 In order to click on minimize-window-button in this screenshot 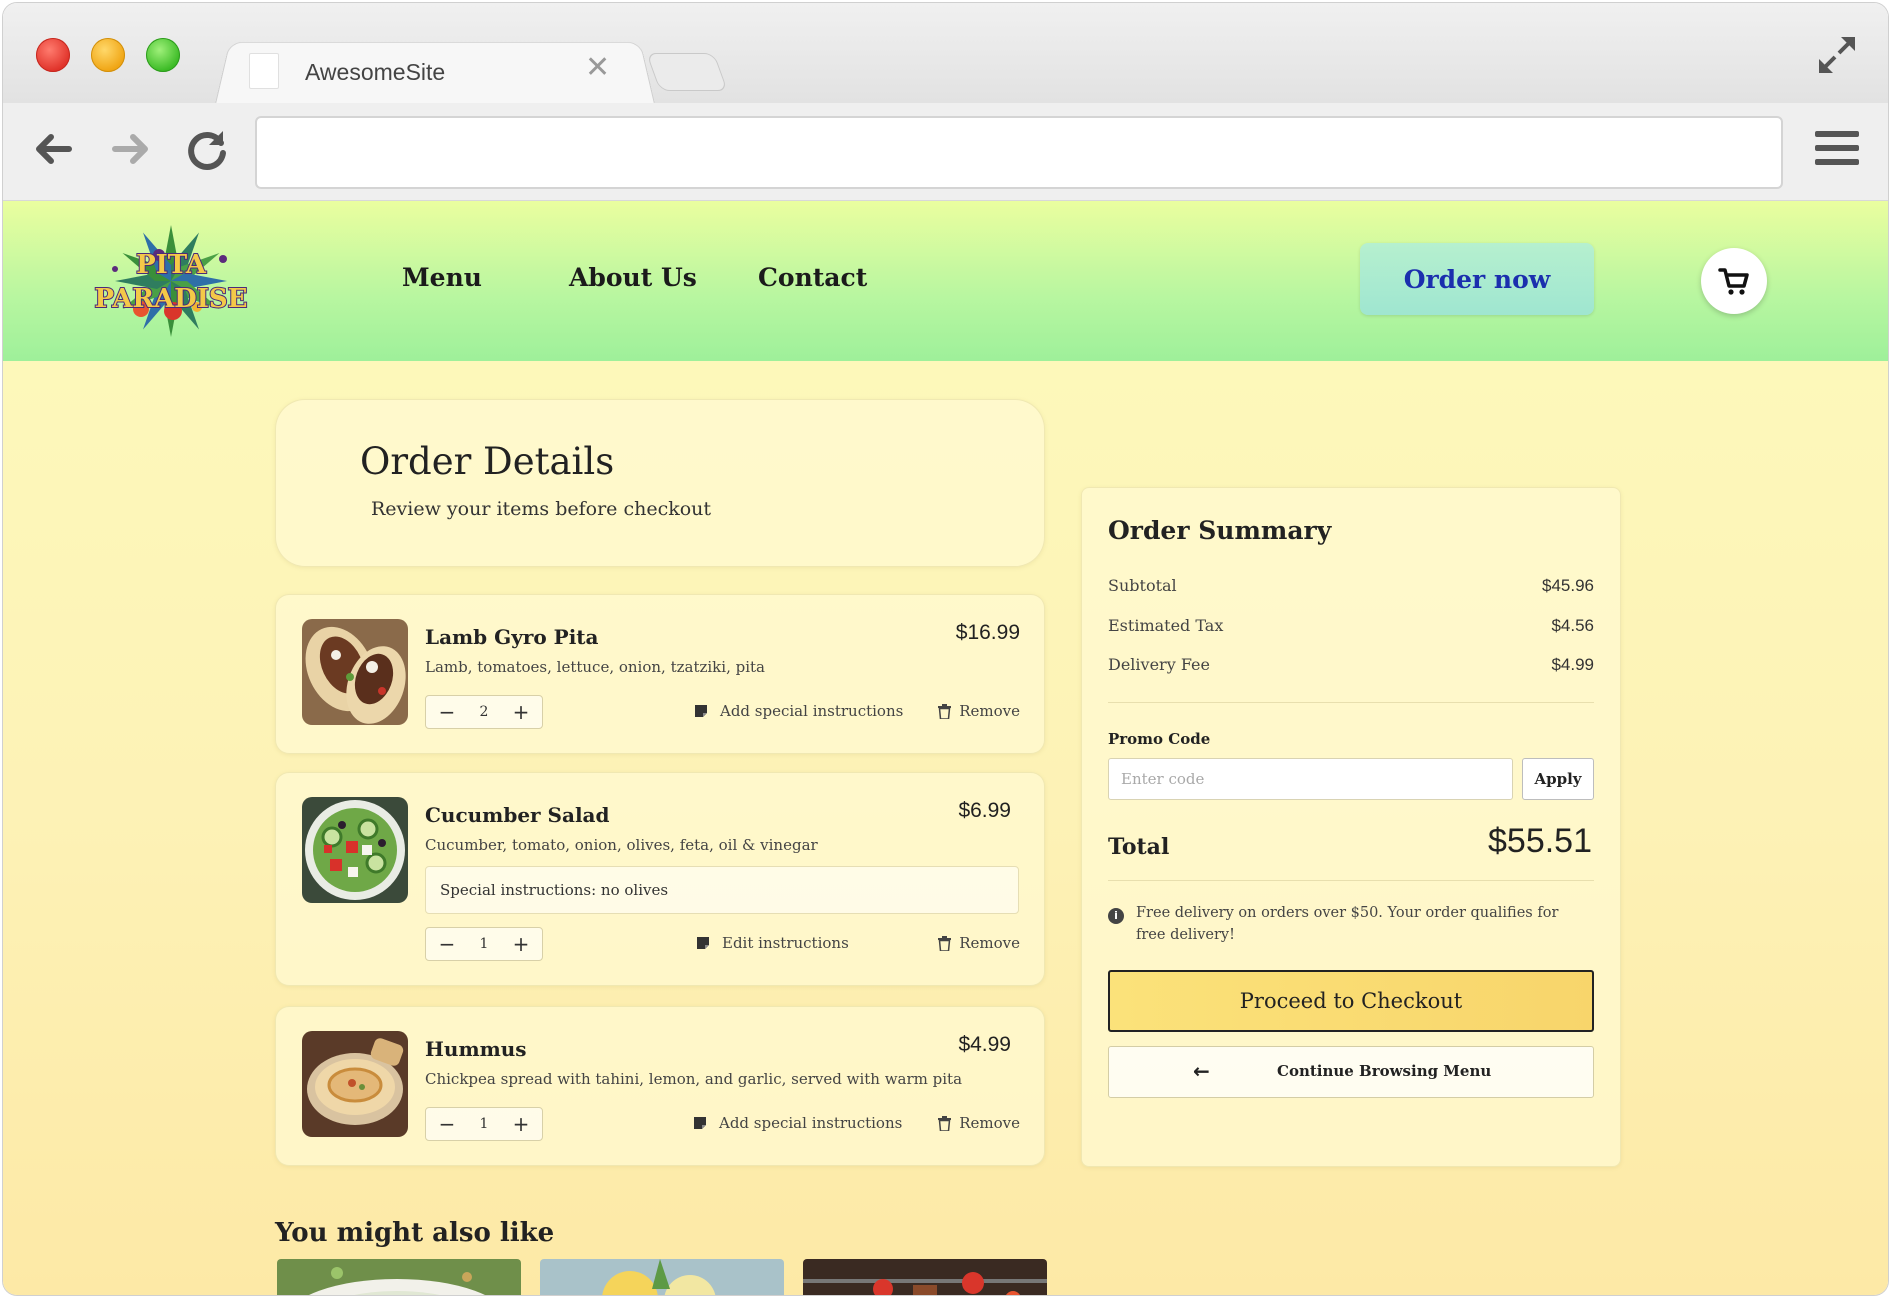, I will do `click(108, 55)`.